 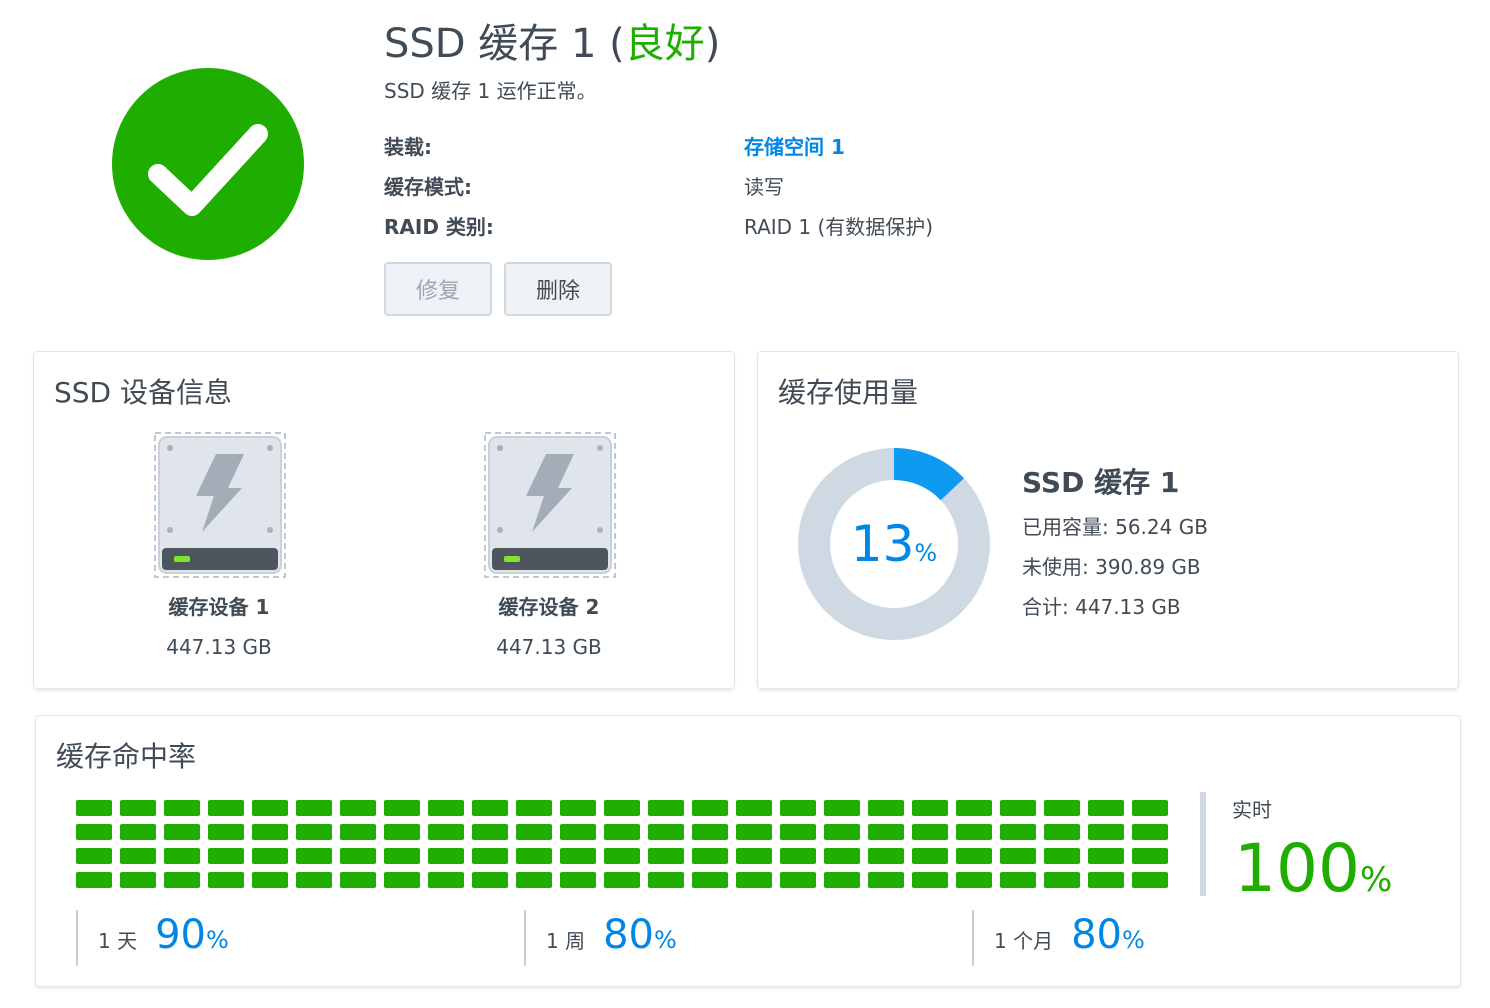 What do you see at coordinates (973, 938) in the screenshot?
I see `period-divider-month` at bounding box center [973, 938].